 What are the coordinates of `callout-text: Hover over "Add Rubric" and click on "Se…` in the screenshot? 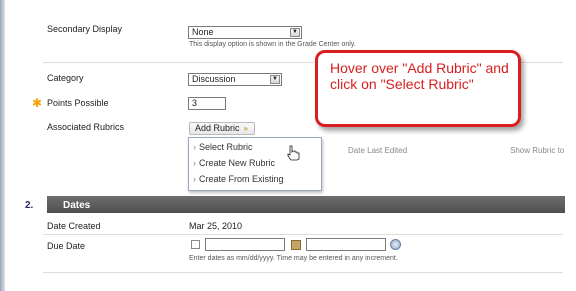 It's located at (419, 76).